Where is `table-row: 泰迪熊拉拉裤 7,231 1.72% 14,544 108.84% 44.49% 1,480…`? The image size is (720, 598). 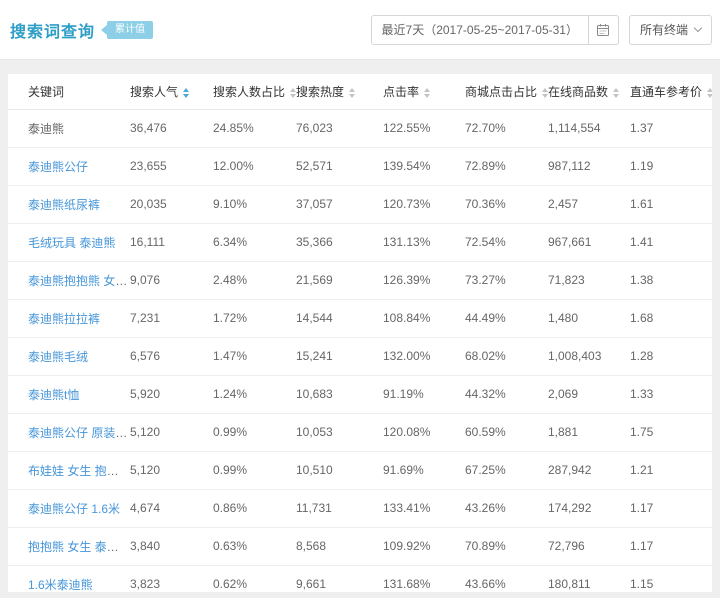
table-row: 泰迪熊拉拉裤 7,231 1.72% 14,544 108.84% 44.49% 1,480… is located at coordinates (360, 318).